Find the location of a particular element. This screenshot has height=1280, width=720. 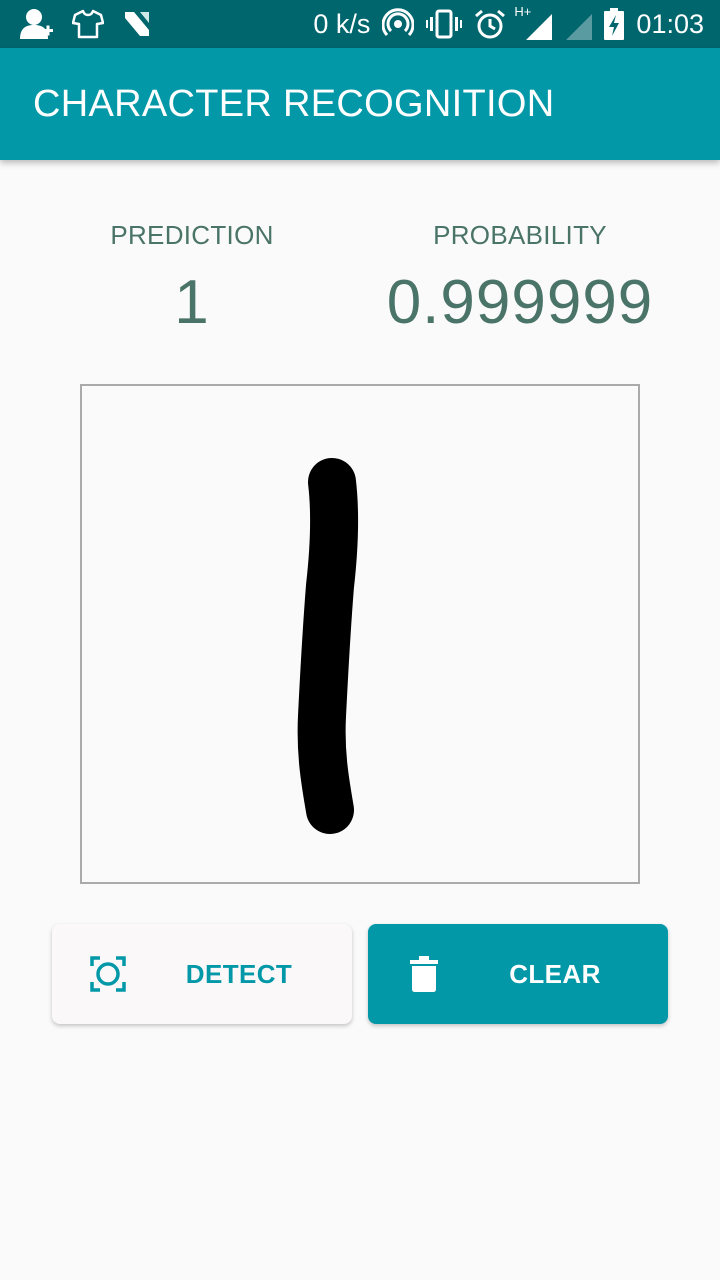

battery-charging-icon is located at coordinates (614, 24).